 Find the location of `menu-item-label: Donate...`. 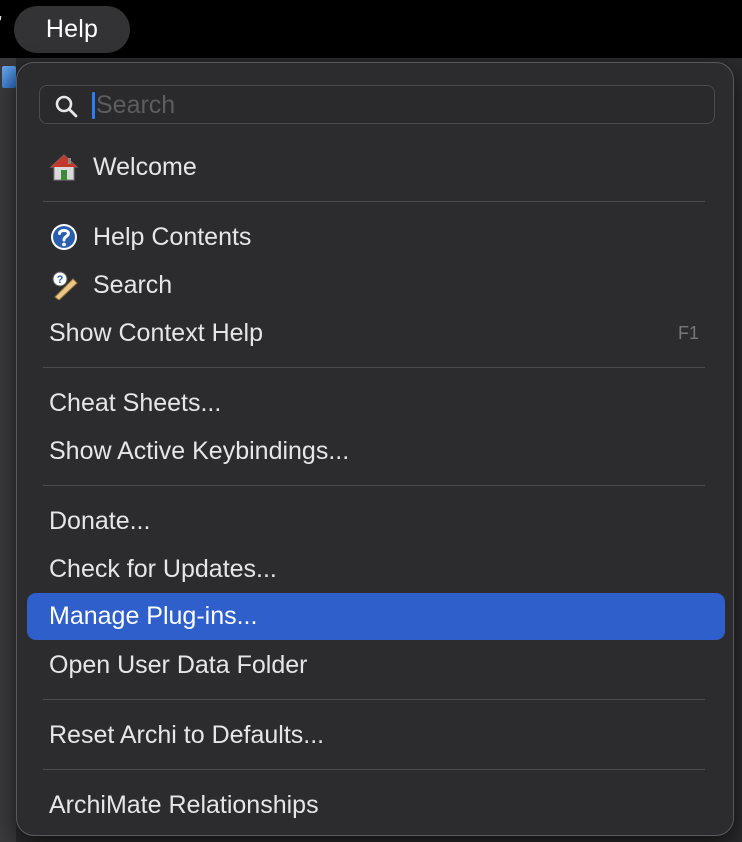

menu-item-label: Donate... is located at coordinates (100, 520).